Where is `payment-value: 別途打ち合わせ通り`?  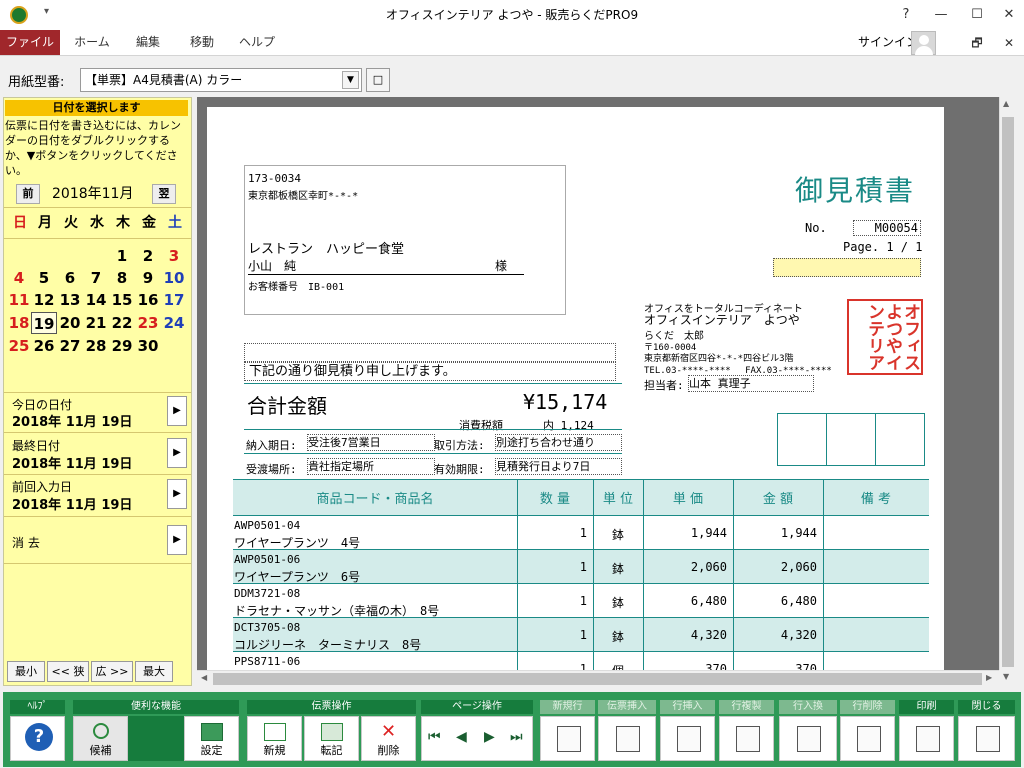 payment-value: 別途打ち合わせ通り is located at coordinates (558, 442).